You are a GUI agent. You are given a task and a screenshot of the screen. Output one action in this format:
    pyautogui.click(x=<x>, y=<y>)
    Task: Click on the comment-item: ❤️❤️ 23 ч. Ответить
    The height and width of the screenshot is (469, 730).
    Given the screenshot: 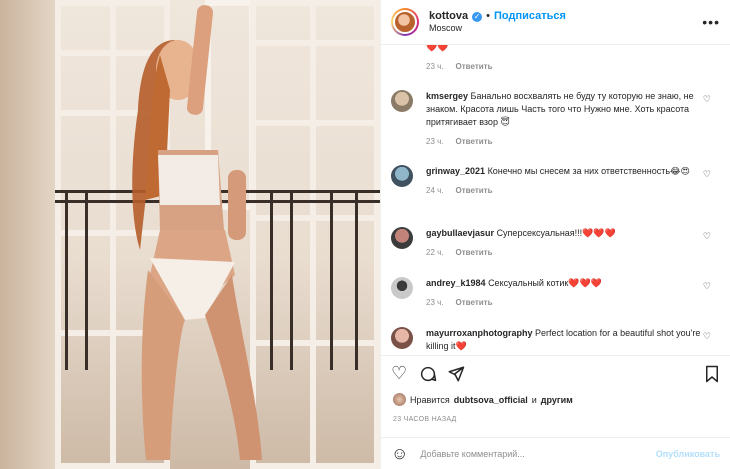 What is the action you would take?
    pyautogui.click(x=556, y=58)
    